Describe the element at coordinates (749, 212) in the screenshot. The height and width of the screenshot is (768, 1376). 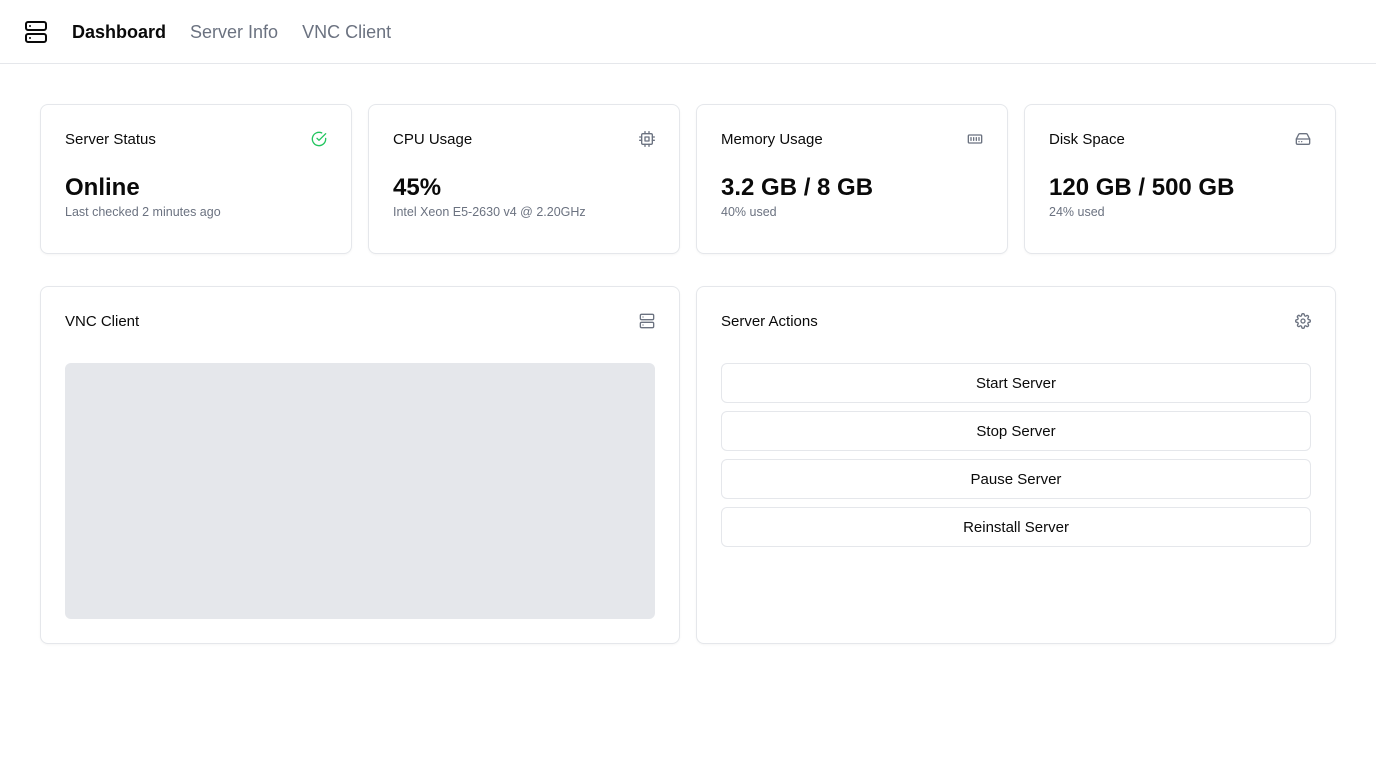
I see `memory-usage-subtext: 40% used` at that location.